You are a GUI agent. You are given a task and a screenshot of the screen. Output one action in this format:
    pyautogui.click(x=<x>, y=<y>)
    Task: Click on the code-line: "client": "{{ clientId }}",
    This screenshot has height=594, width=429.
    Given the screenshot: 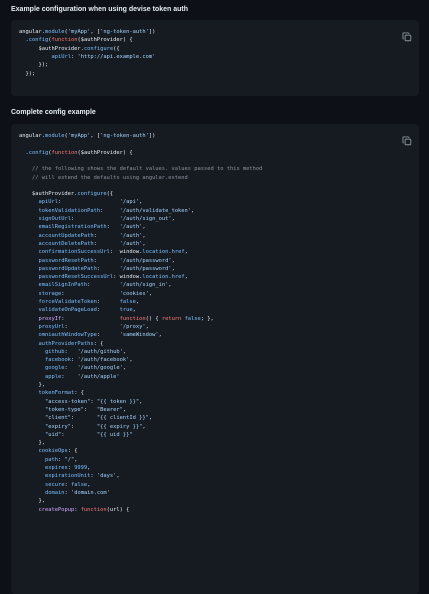 What is the action you would take?
    pyautogui.click(x=85, y=418)
    